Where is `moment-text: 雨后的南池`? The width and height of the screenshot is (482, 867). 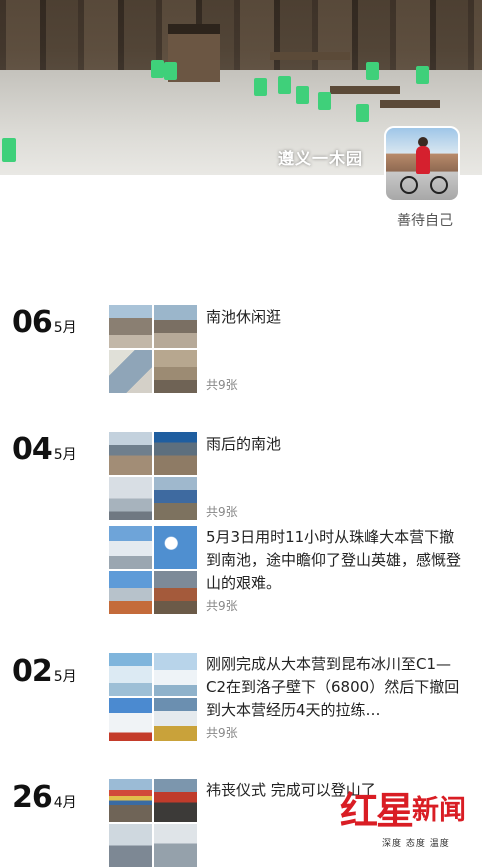
moment-text: 雨后的南池 is located at coordinates (337, 444).